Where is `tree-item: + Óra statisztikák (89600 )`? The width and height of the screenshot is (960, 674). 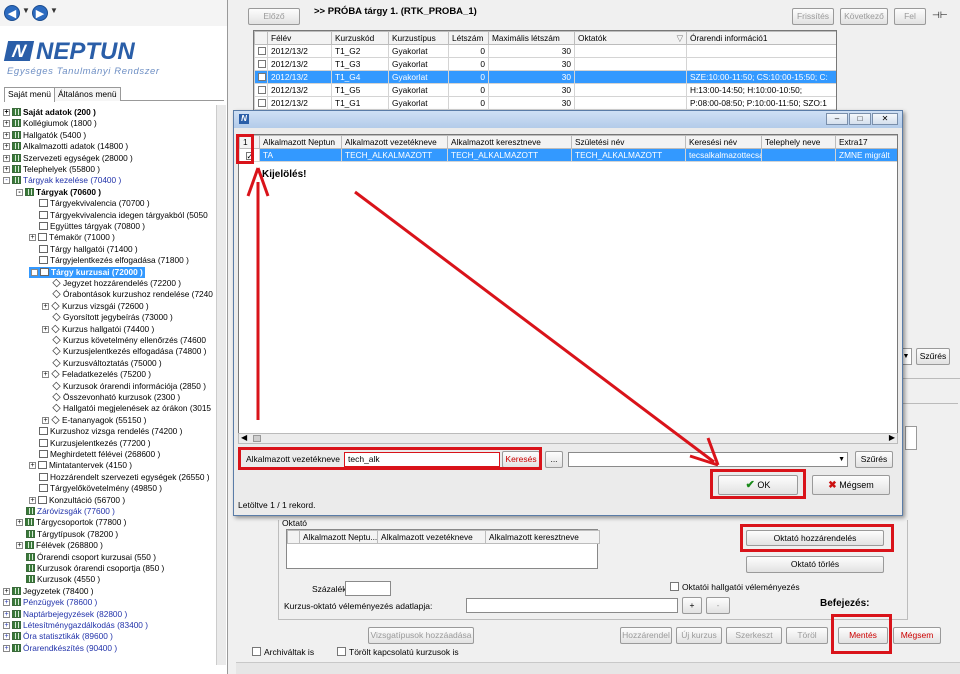 tree-item: + Óra statisztikák (89600 ) is located at coordinates (58, 636).